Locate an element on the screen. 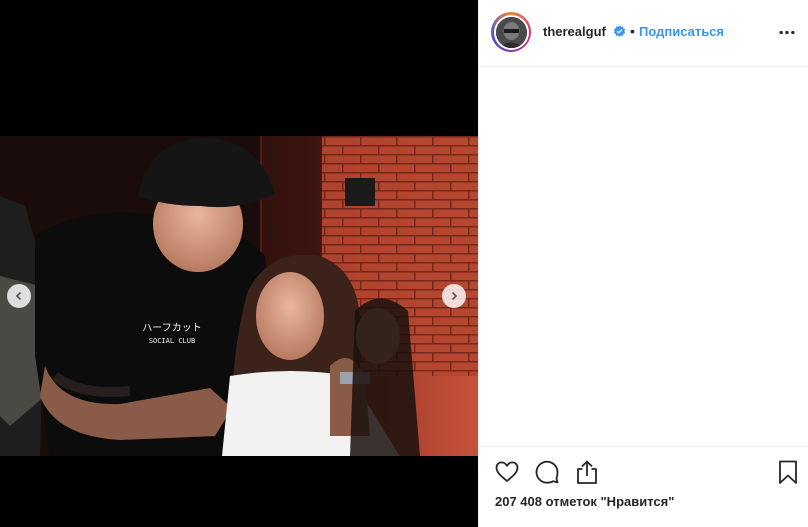 The height and width of the screenshot is (527, 808). share-icon is located at coordinates (587, 472).